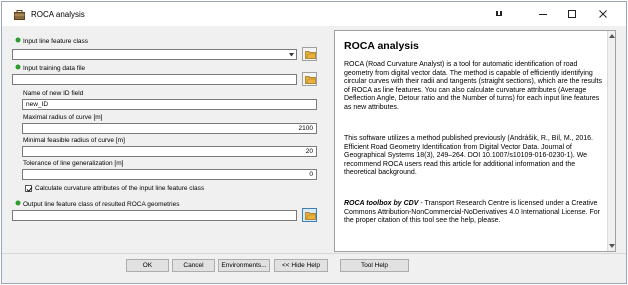  I want to click on max-radius-input: 2100, so click(169, 128).